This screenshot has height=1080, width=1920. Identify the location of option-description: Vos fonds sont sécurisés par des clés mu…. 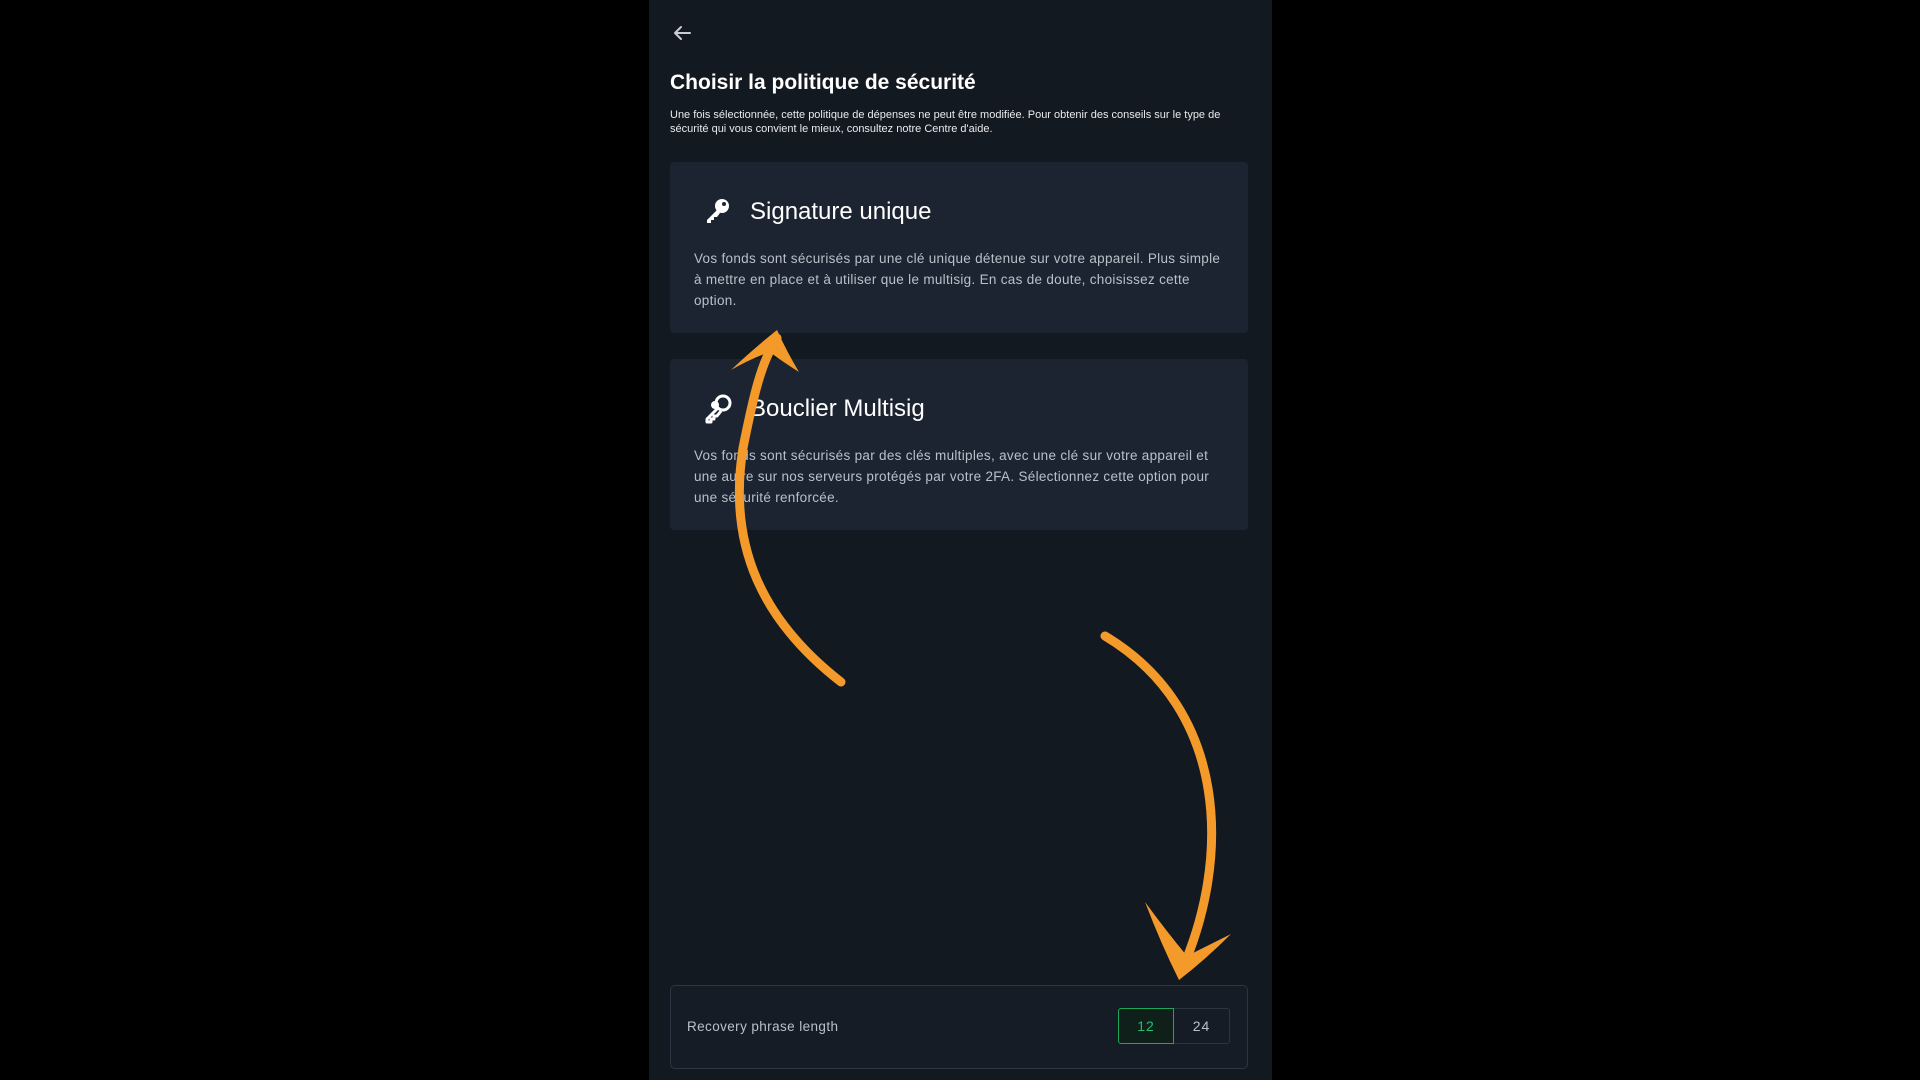
(952, 476).